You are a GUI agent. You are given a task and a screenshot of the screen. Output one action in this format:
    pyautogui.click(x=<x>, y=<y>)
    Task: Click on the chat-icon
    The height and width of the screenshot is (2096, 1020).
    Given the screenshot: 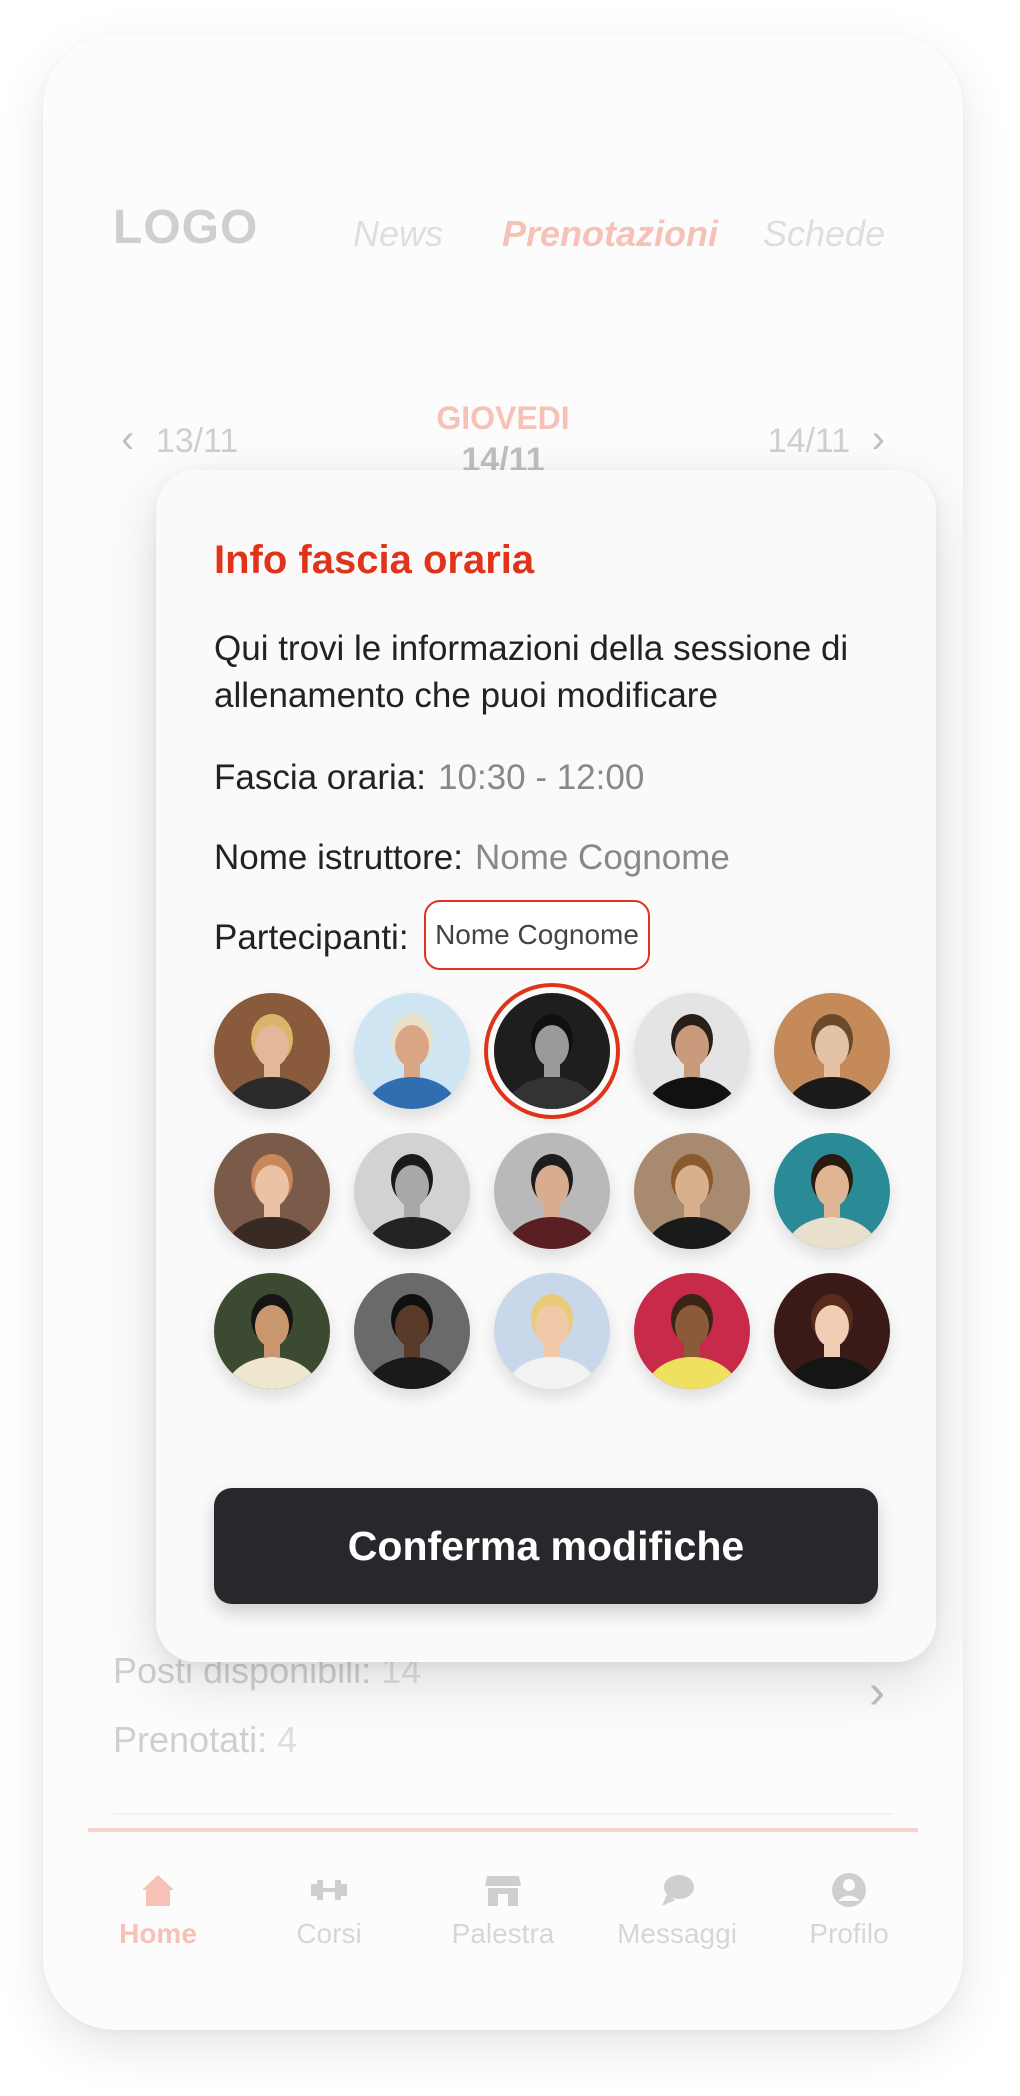 What is the action you would take?
    pyautogui.click(x=678, y=1890)
    